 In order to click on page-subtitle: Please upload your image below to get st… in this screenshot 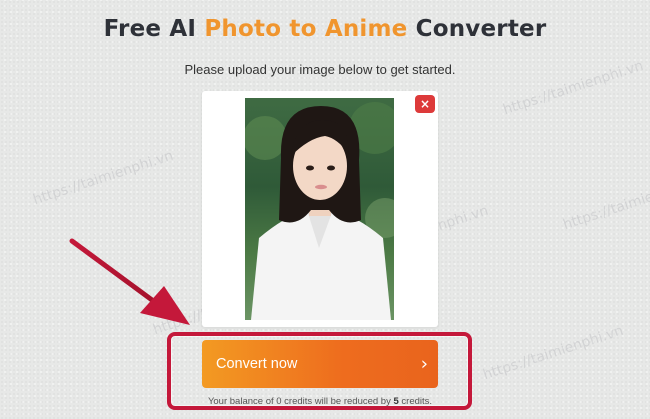, I will do `click(320, 69)`.